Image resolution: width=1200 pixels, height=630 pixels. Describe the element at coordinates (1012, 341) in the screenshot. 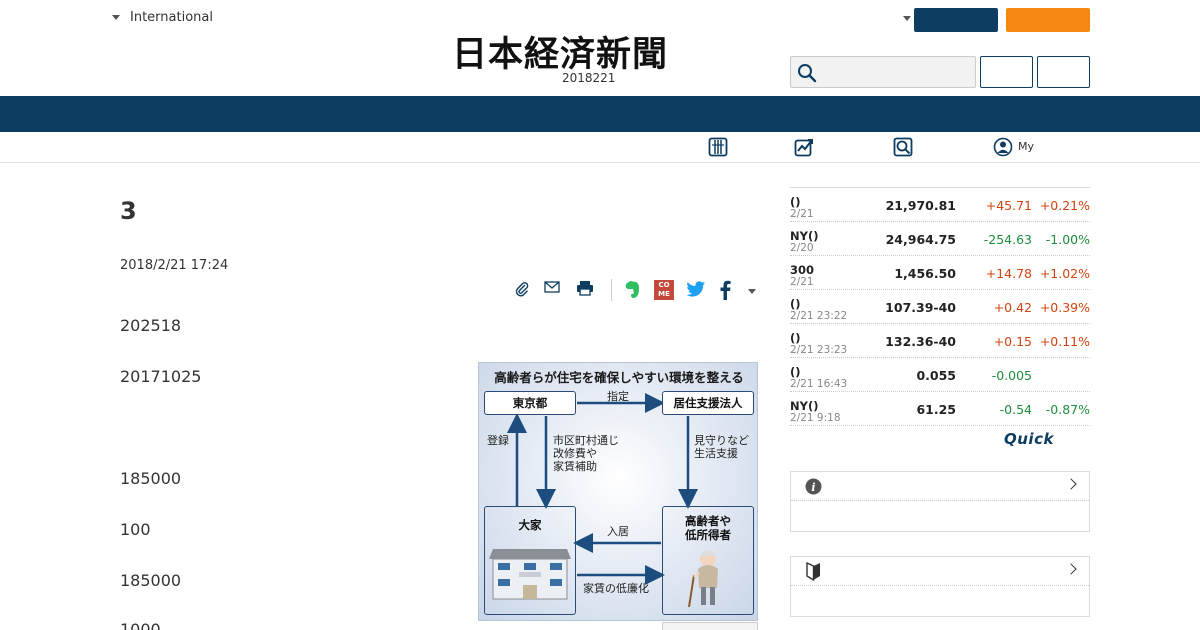

I see `market-change: +0.15` at that location.